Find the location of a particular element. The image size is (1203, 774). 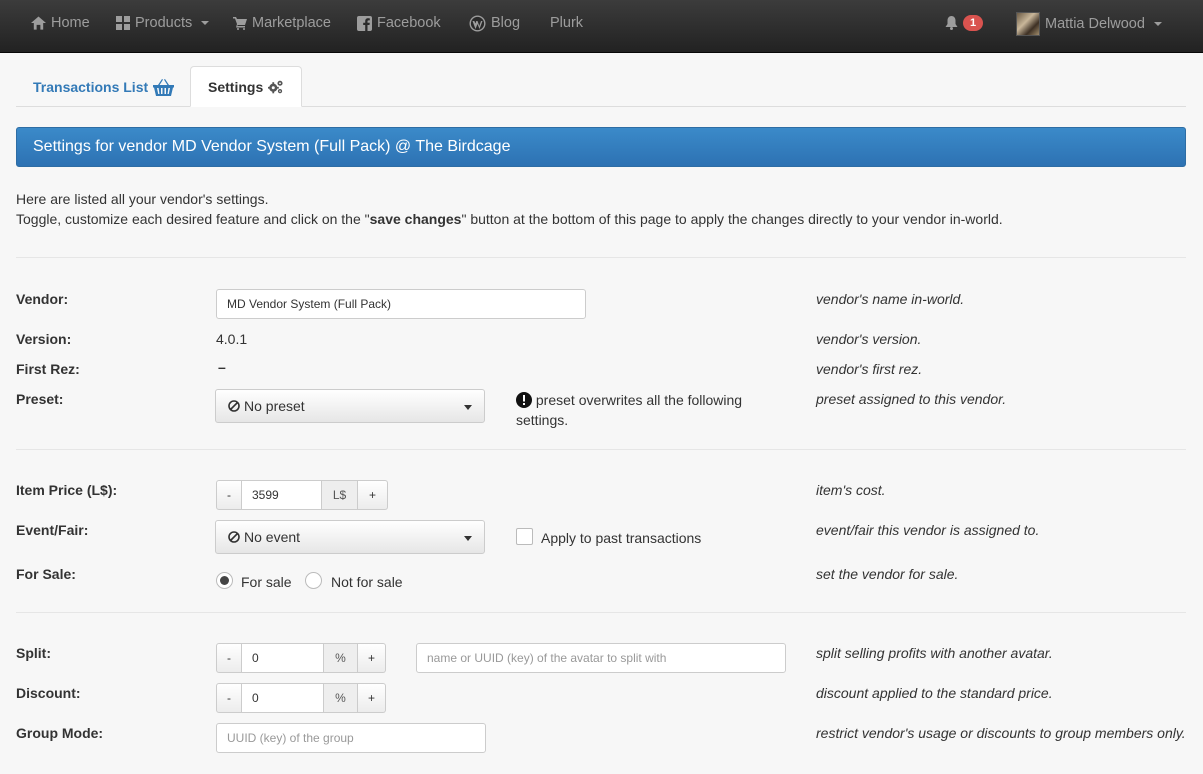

discount-desc: discount applied to the standard price. is located at coordinates (934, 693).